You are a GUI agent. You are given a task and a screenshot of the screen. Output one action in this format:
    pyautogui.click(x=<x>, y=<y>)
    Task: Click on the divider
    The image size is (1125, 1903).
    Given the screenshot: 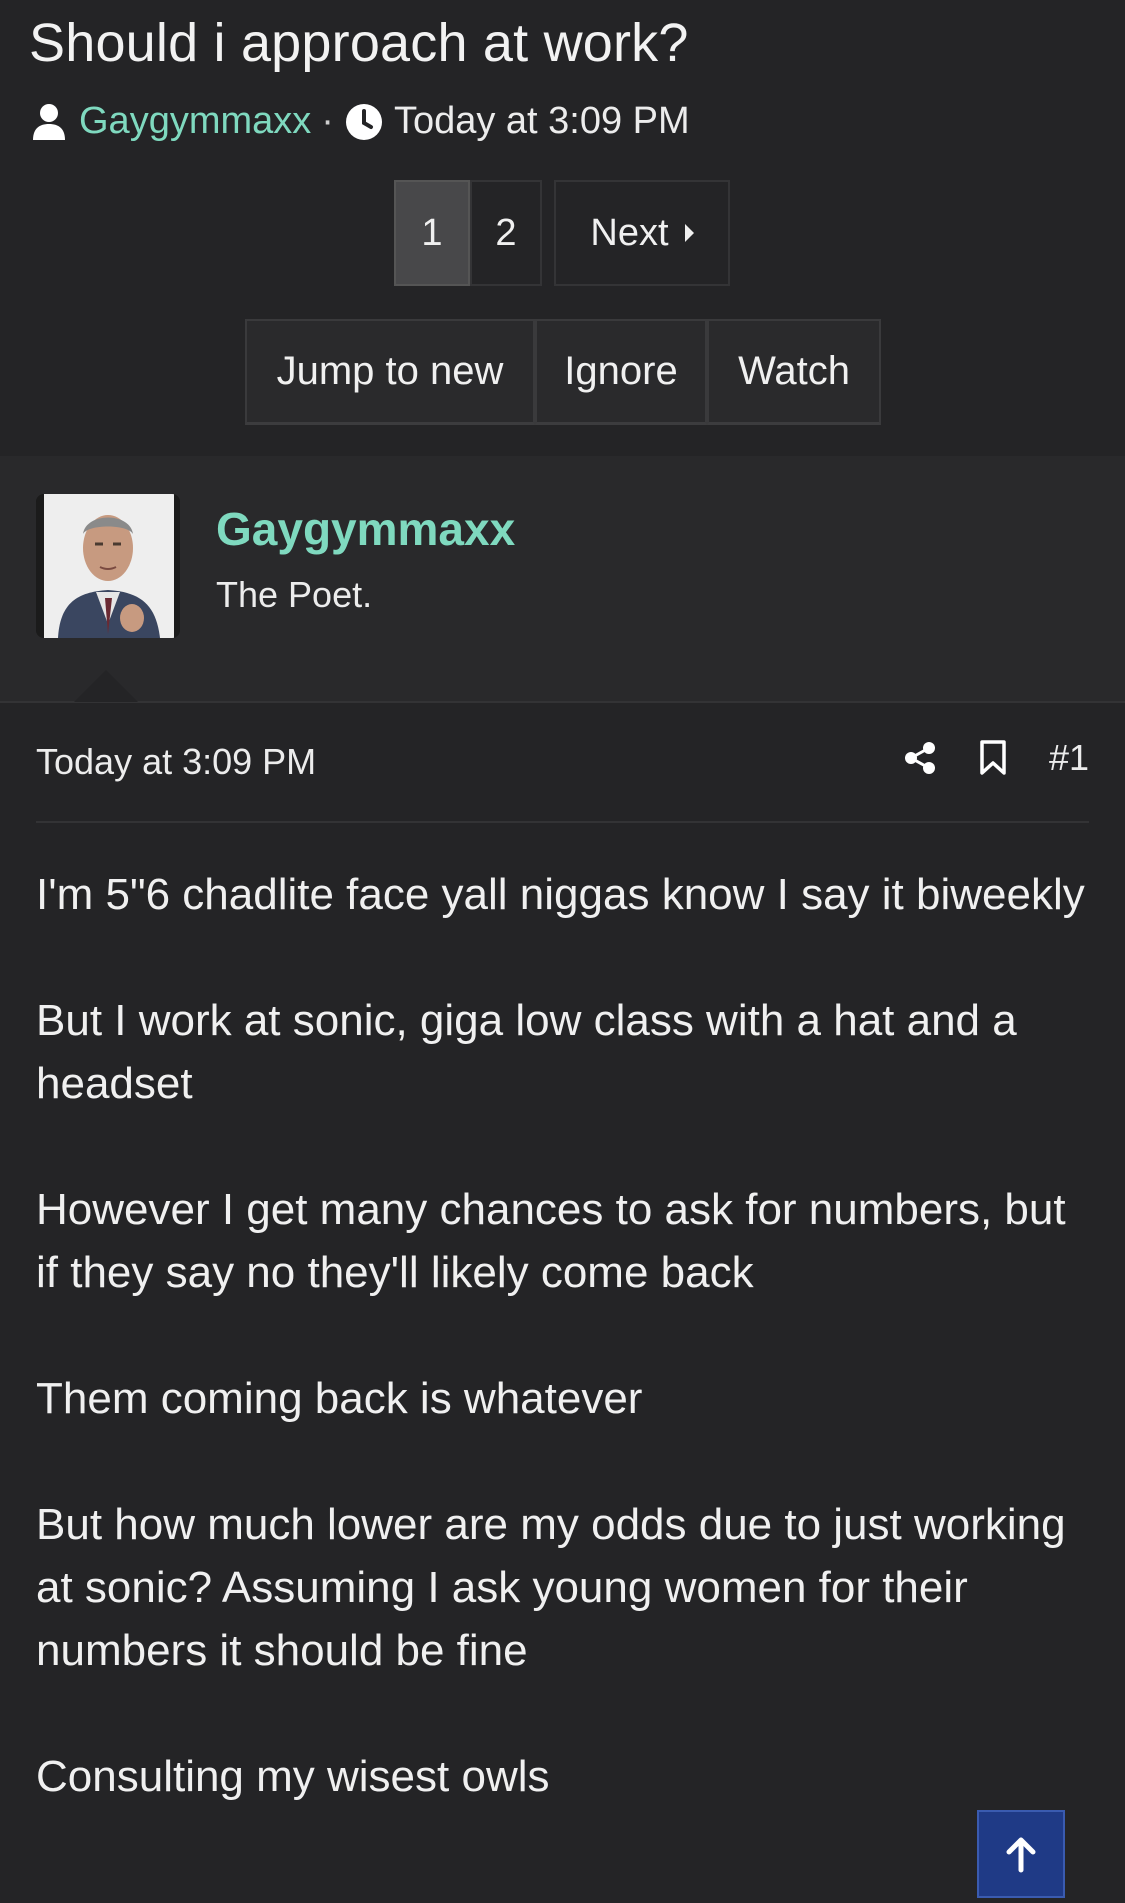 What is the action you would take?
    pyautogui.click(x=562, y=822)
    